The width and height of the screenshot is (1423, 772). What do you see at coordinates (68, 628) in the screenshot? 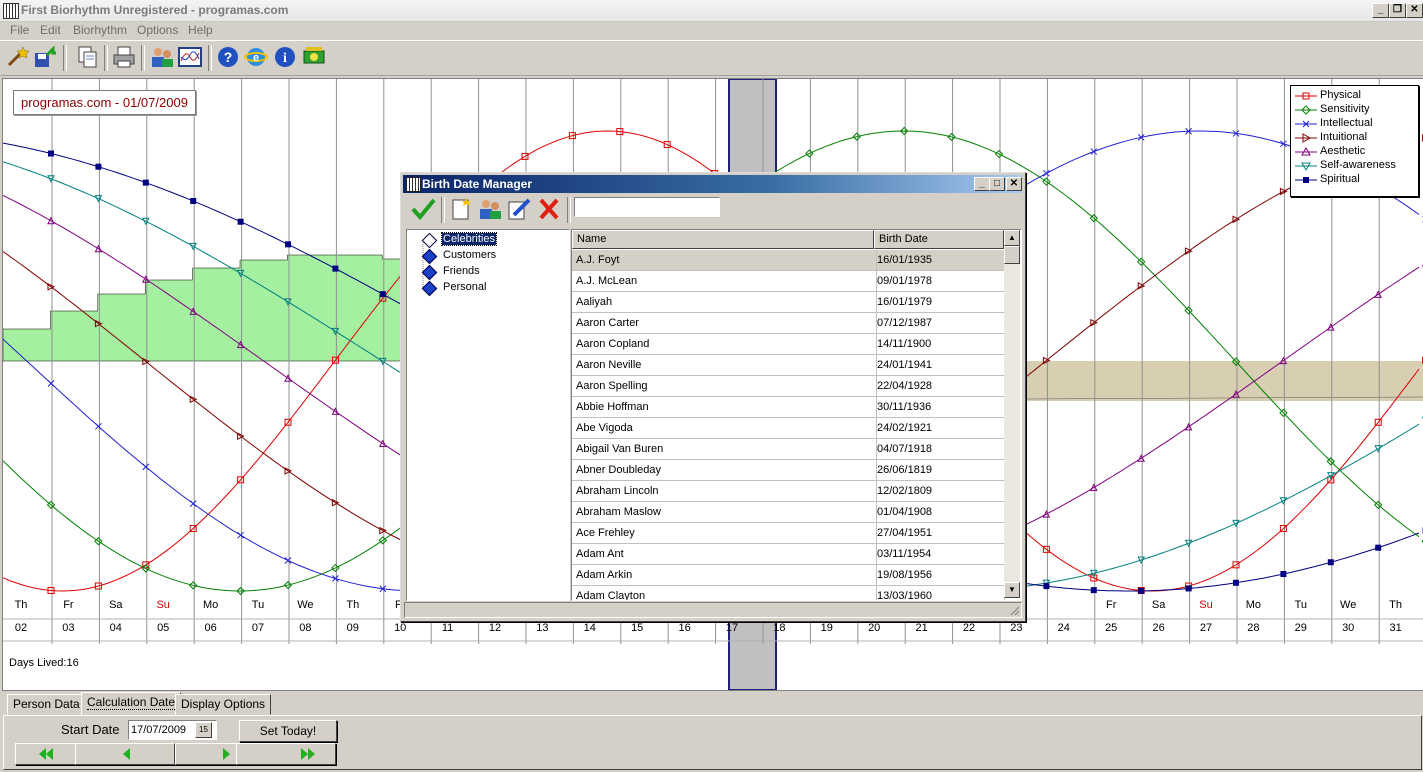
I see `day-number-label: 03` at bounding box center [68, 628].